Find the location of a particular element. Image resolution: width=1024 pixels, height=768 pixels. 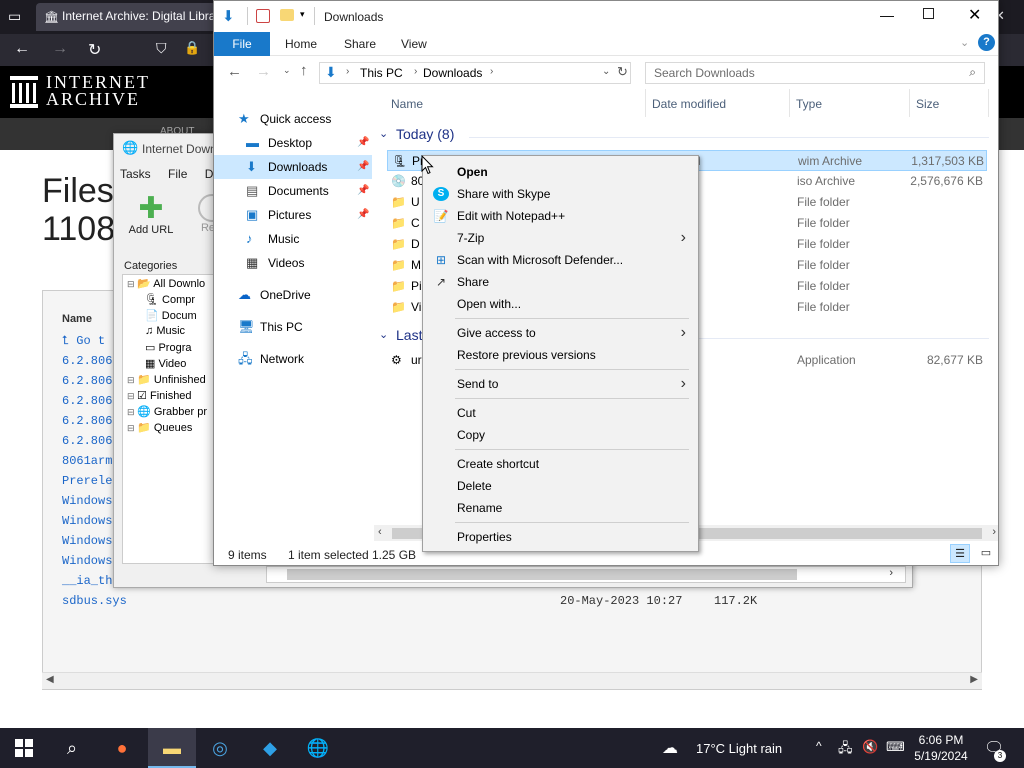

scroll-thumb is located at coordinates (542, 574).